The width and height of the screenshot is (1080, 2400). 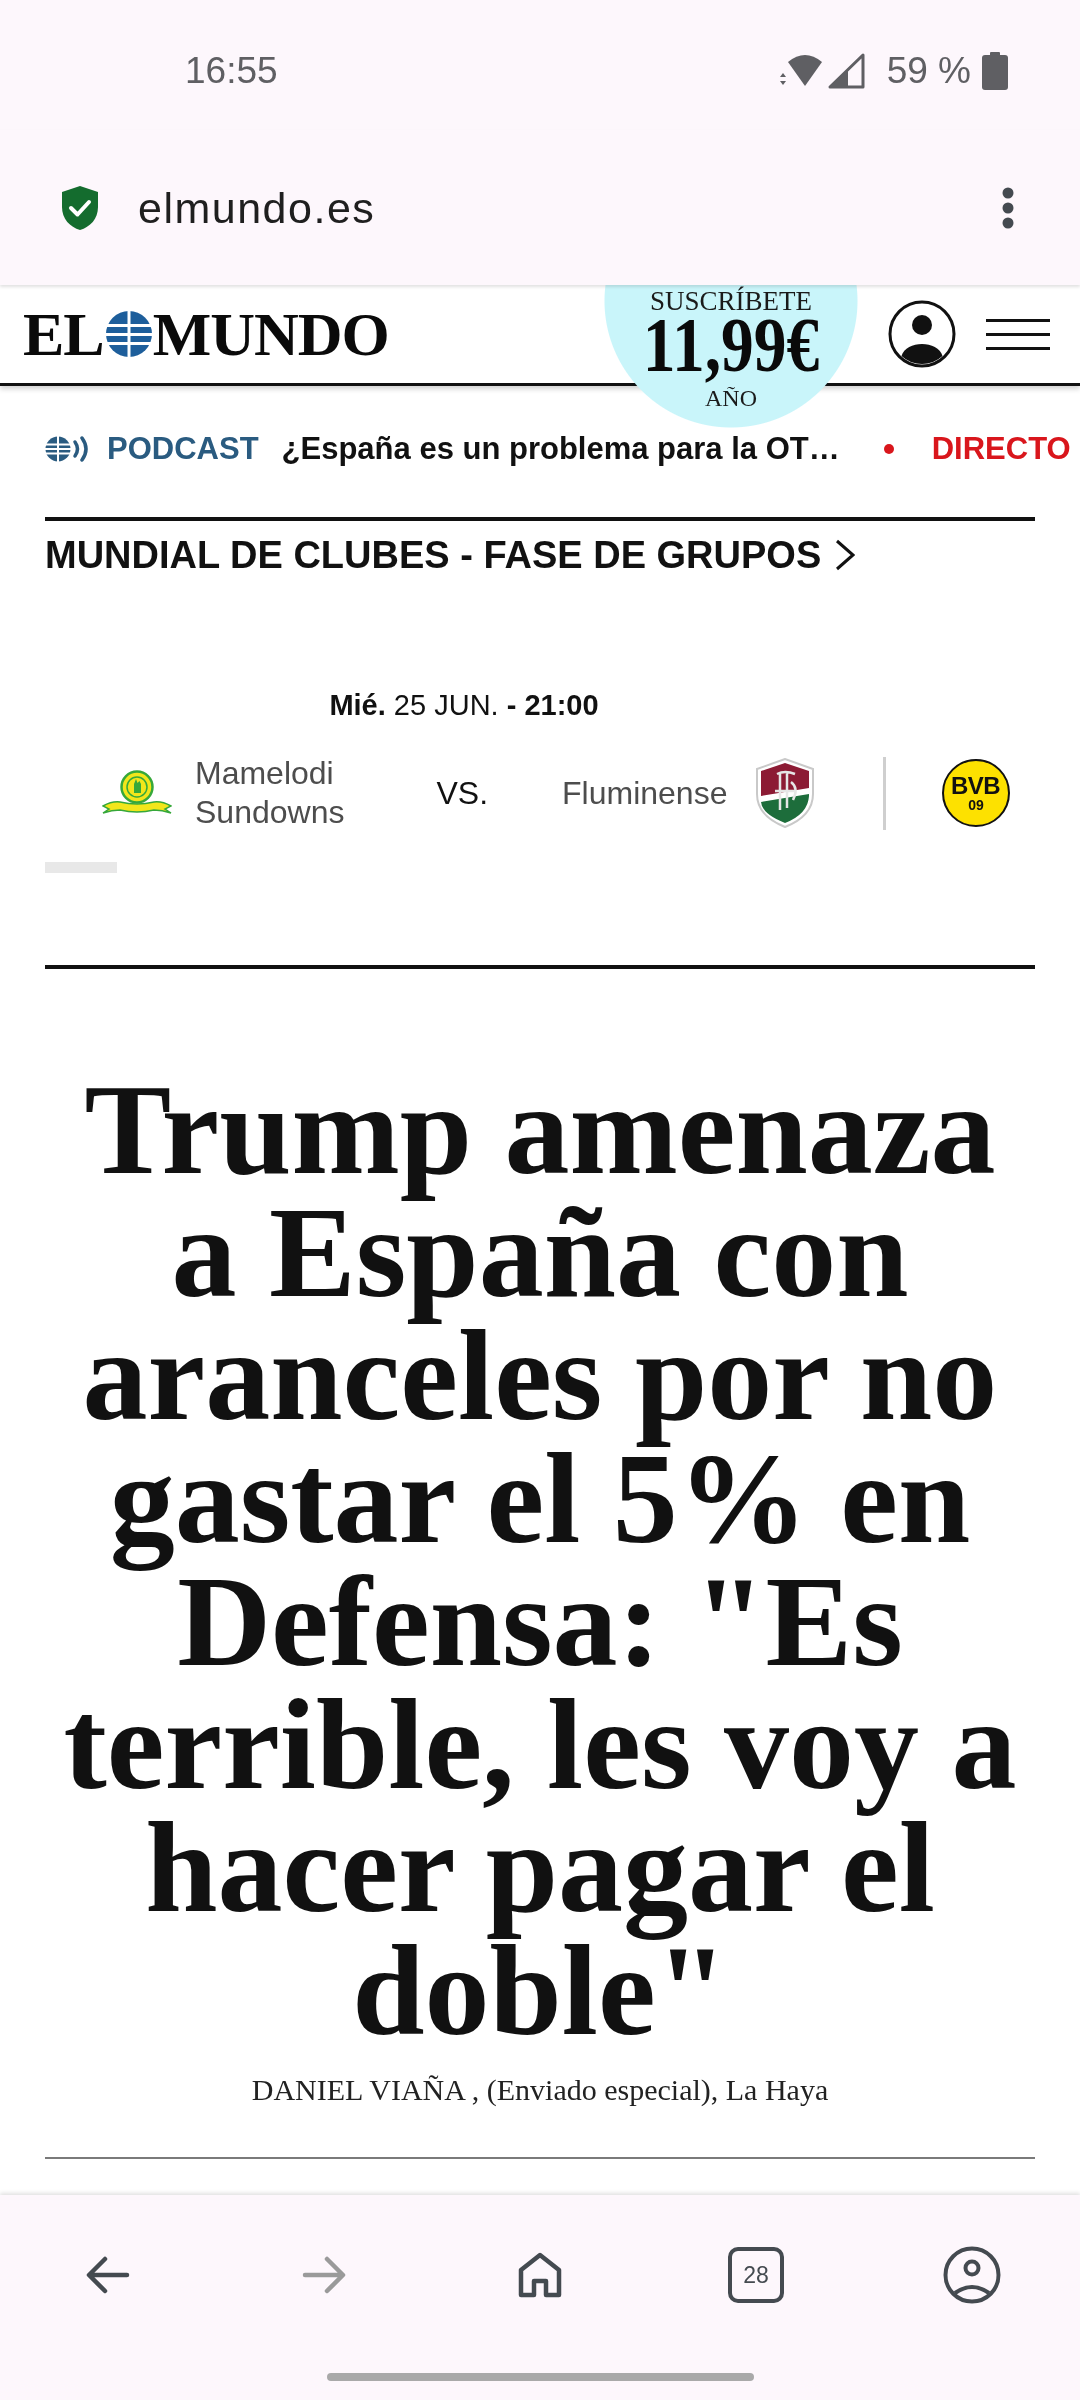 I want to click on globe-icon, so click(x=128, y=334).